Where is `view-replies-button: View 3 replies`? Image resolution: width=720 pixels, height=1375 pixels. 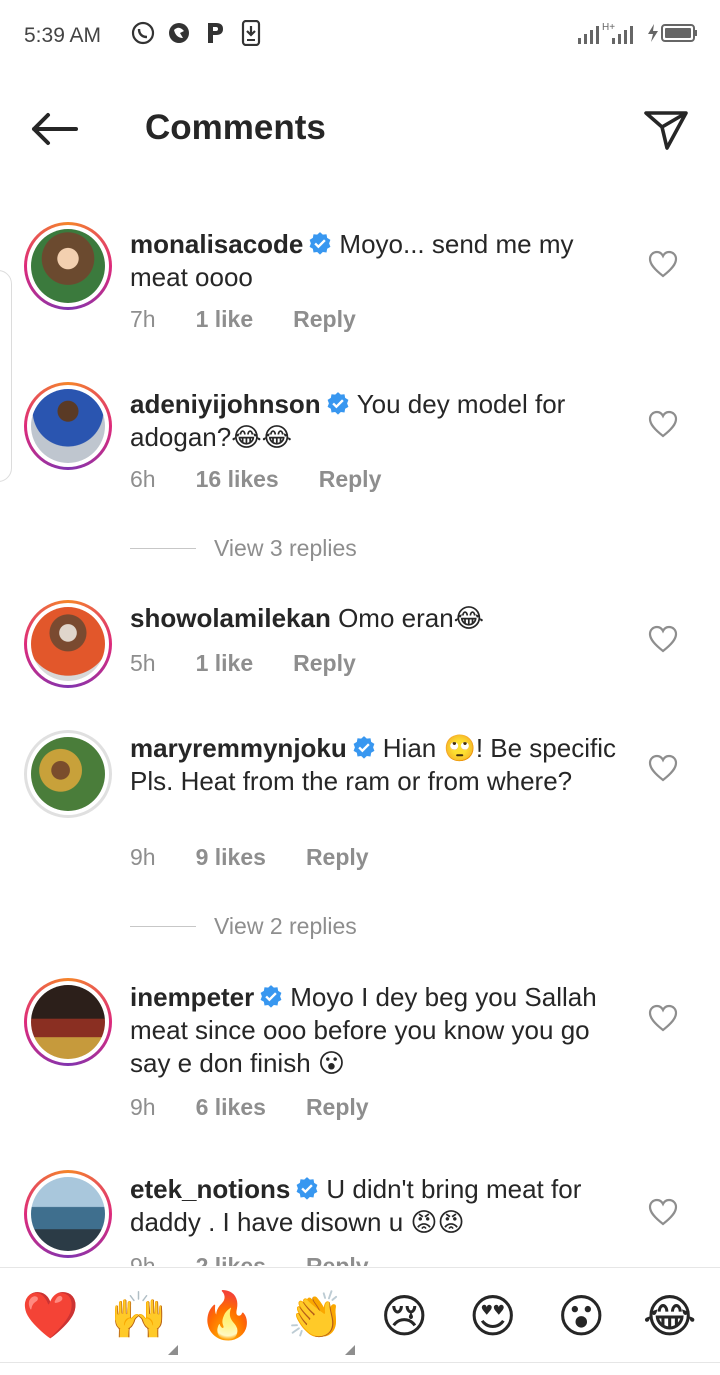 view-replies-button: View 3 replies is located at coordinates (243, 548).